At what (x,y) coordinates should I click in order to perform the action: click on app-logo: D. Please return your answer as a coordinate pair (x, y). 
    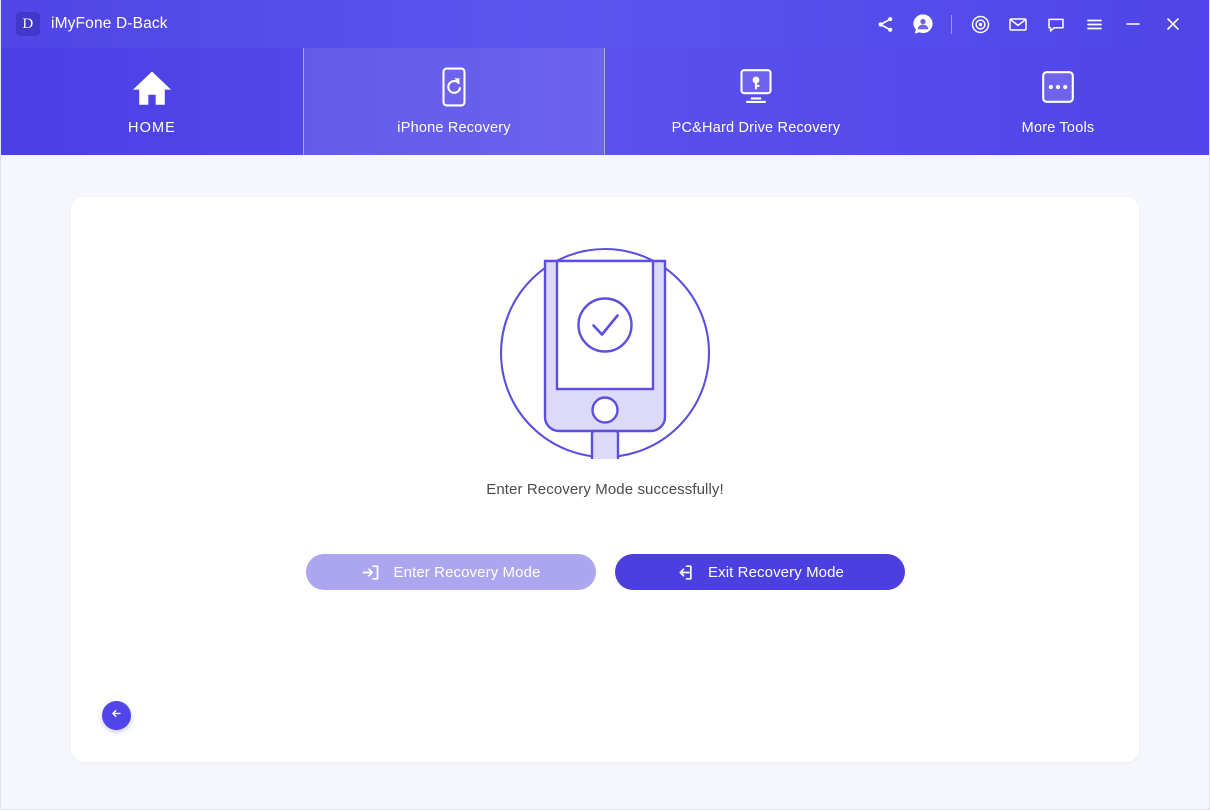
    Looking at the image, I should click on (28, 24).